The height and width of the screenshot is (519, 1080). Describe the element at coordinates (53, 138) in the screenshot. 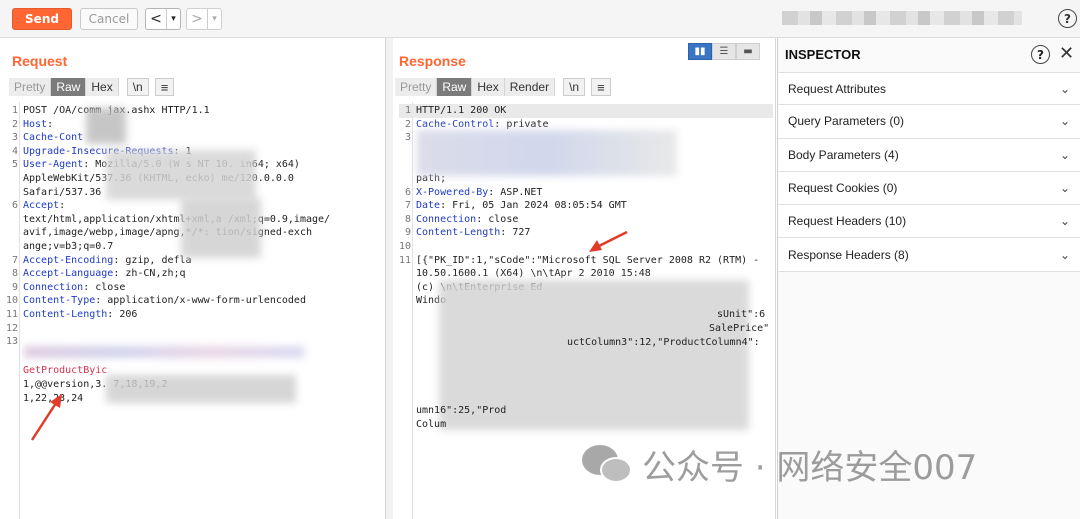

I see `line-content: Cache-Cont` at that location.